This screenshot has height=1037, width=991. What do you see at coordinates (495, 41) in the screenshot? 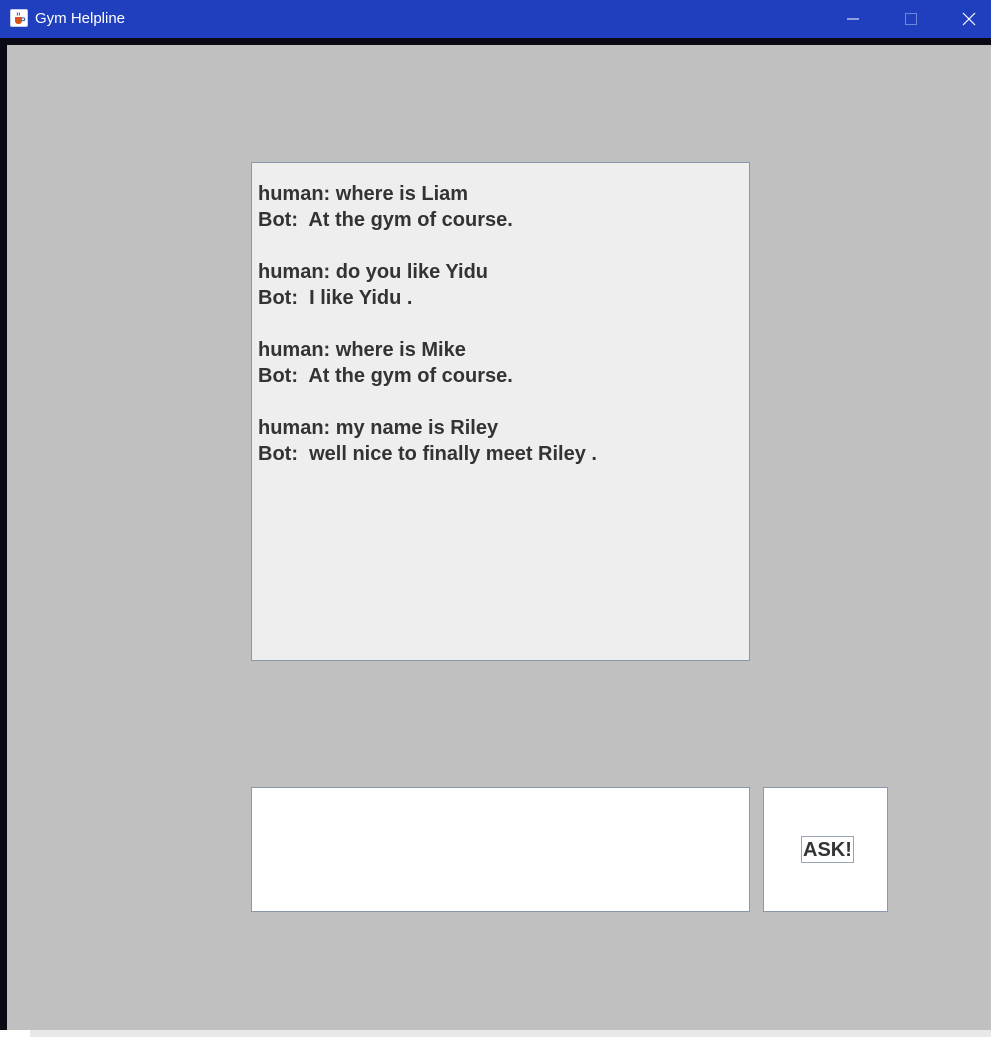
I see `window-frame-top` at bounding box center [495, 41].